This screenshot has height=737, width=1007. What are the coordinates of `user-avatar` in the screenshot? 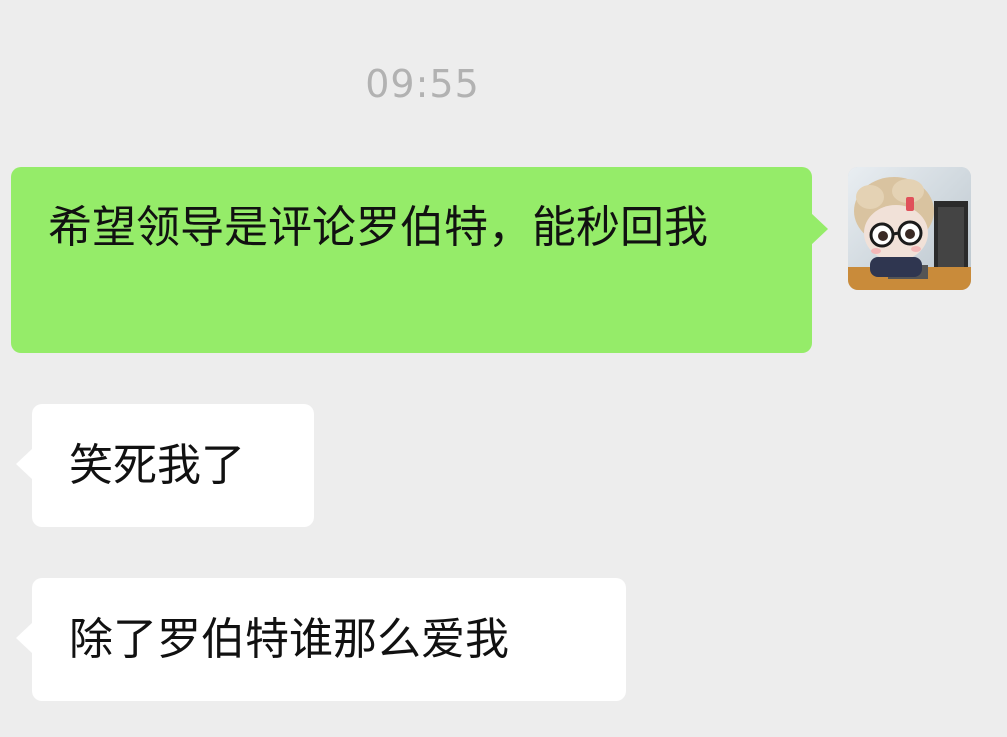 It's located at (909, 228).